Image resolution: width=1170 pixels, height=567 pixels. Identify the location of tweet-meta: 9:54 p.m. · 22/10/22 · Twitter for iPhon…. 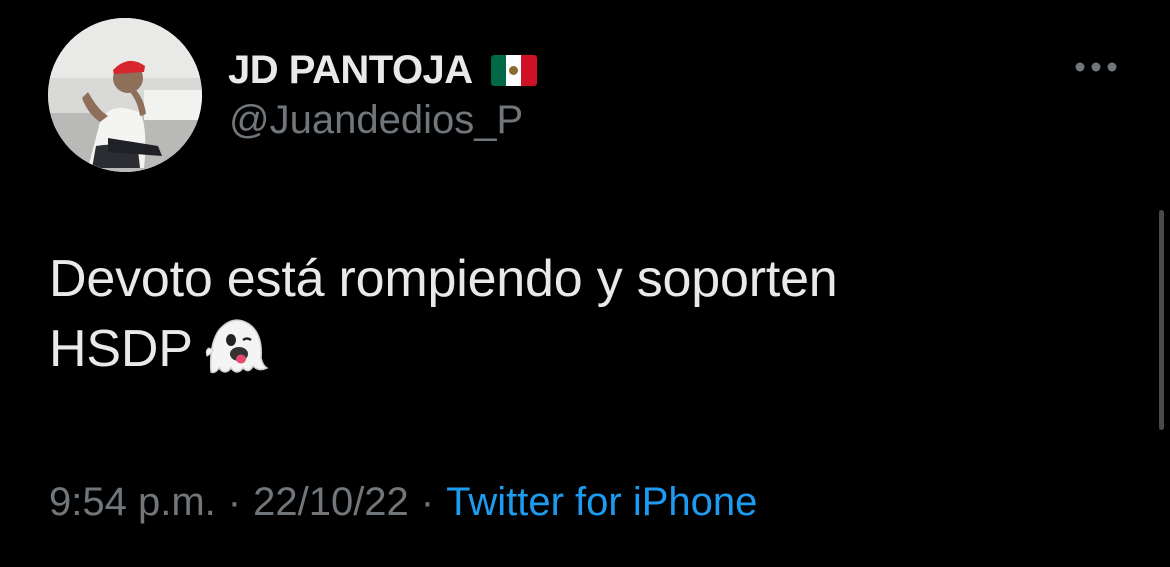
(403, 502).